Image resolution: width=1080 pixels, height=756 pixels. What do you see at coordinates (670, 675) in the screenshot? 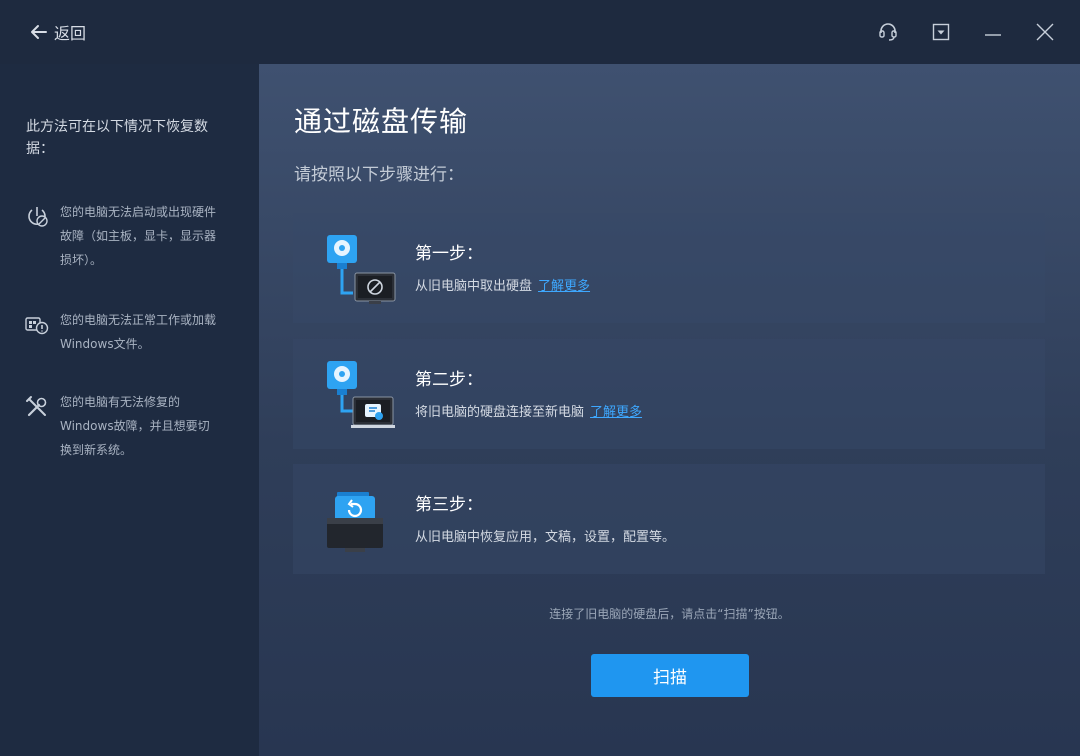
I see `scan-button: 扫描` at bounding box center [670, 675].